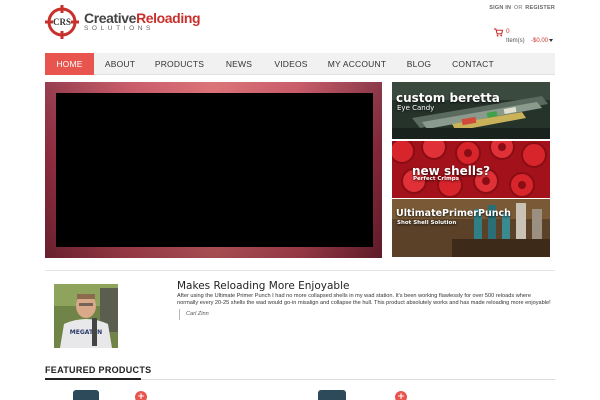 This screenshot has width=600, height=400. I want to click on sign-in-link: SIGN IN, so click(500, 8).